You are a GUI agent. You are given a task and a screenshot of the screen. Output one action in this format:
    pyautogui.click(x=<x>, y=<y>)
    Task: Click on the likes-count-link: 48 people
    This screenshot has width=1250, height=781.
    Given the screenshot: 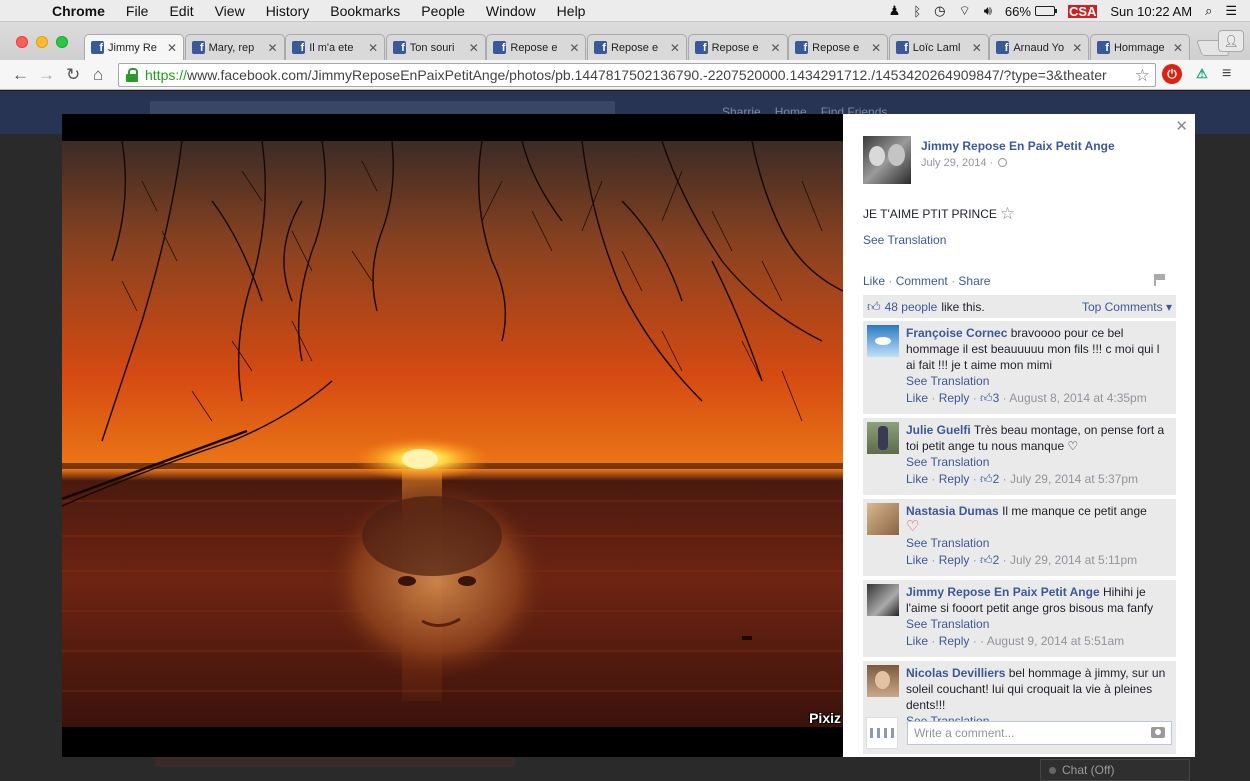 What is the action you would take?
    pyautogui.click(x=911, y=307)
    